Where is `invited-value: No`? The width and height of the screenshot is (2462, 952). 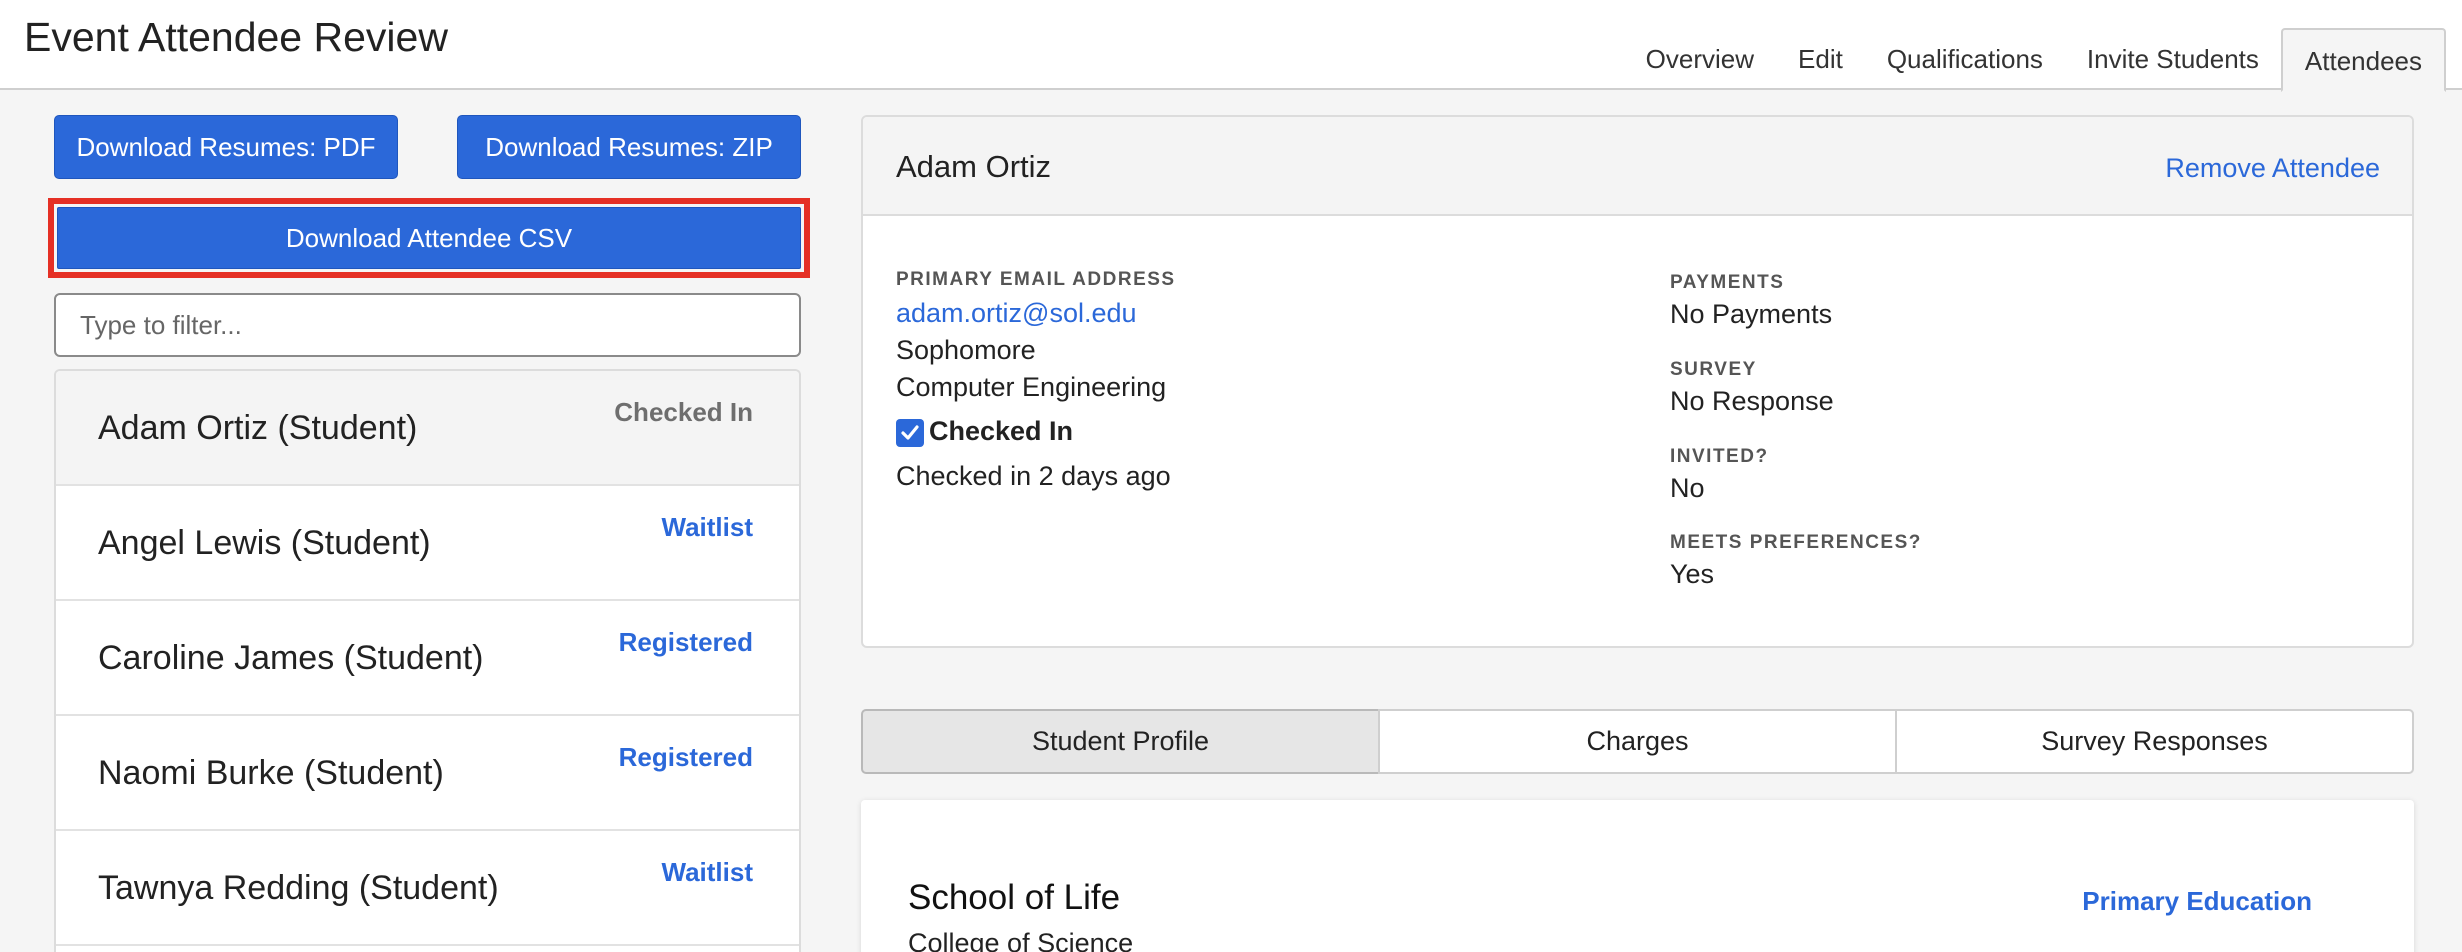 invited-value: No is located at coordinates (1687, 488).